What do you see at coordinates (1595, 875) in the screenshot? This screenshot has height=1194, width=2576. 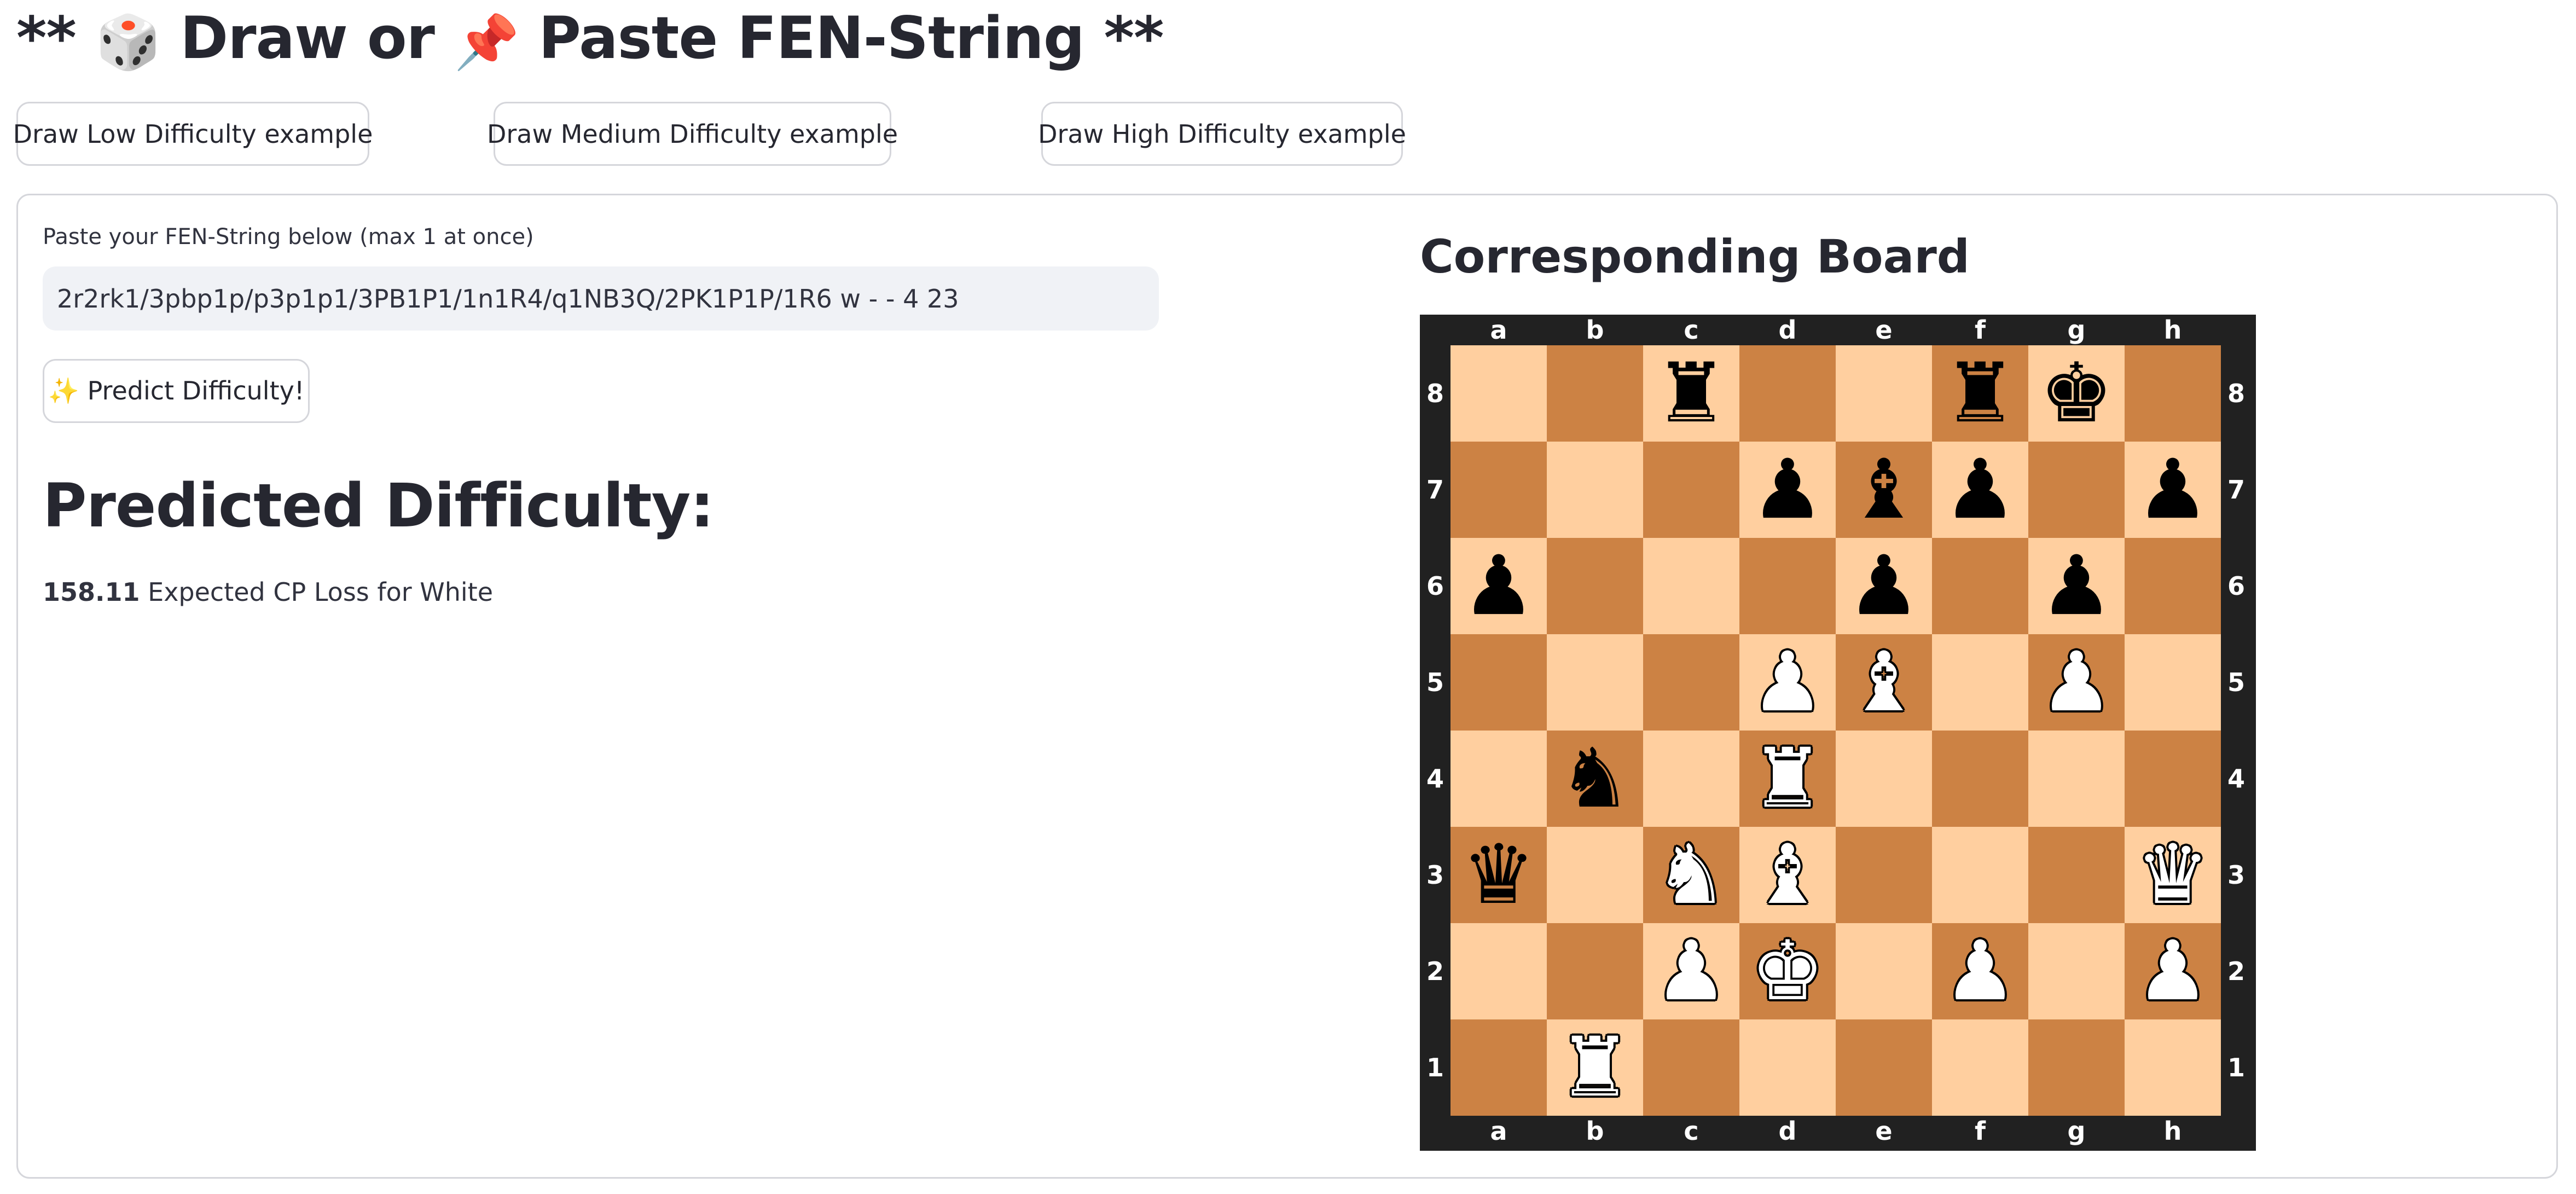 I see `square-b3` at bounding box center [1595, 875].